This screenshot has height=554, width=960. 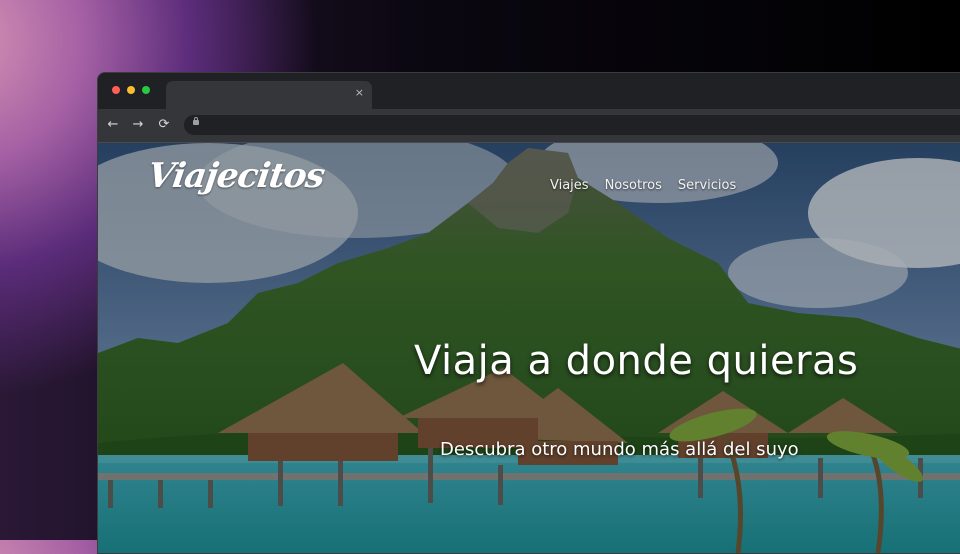 I want to click on back-arrow-icon: ←, so click(x=113, y=125).